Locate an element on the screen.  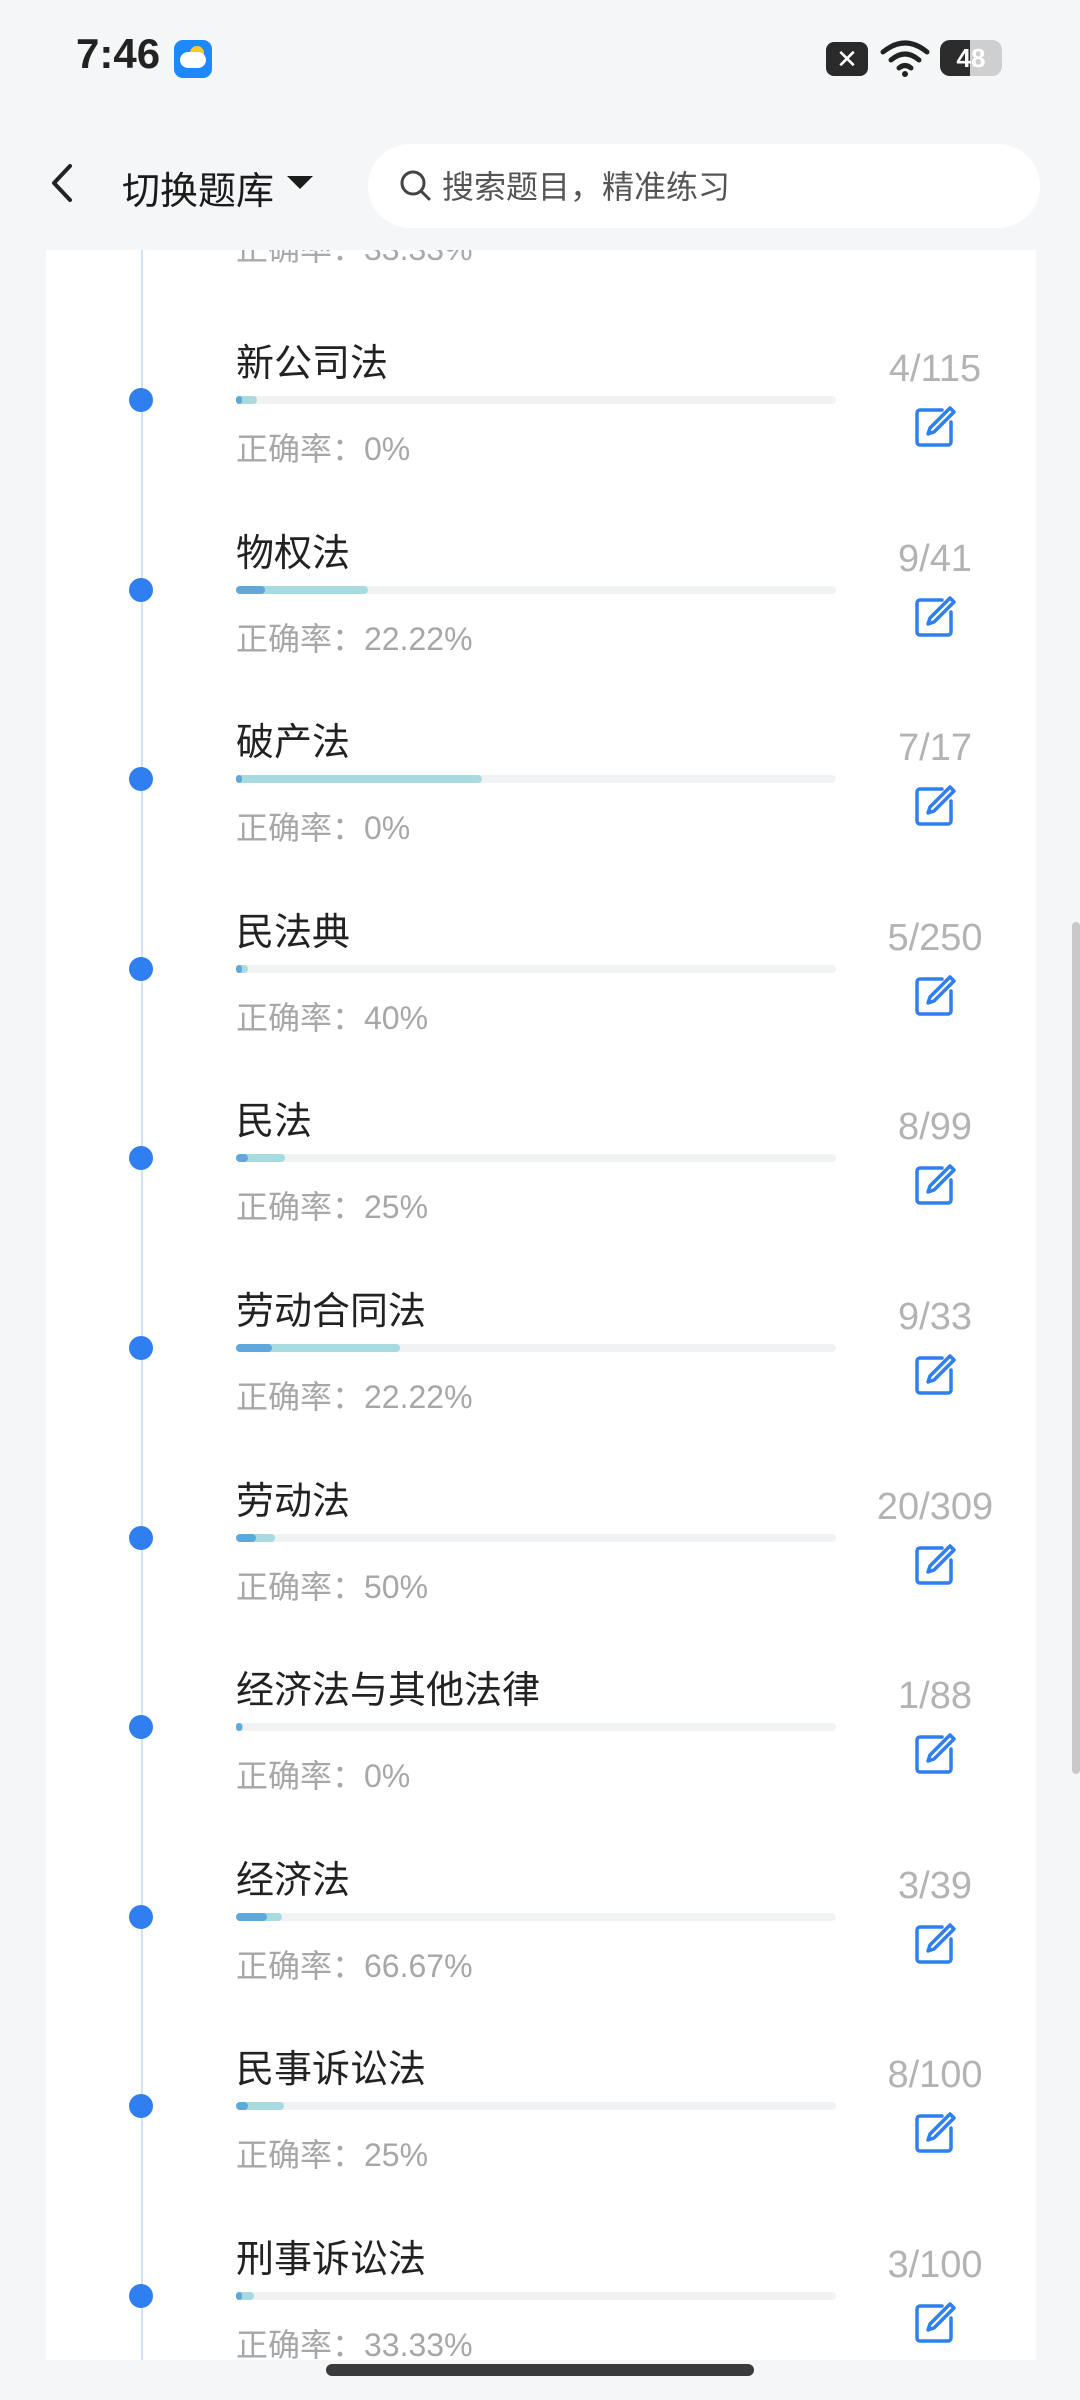
course-title: 刑事诉讼法 is located at coordinates (331, 2255).